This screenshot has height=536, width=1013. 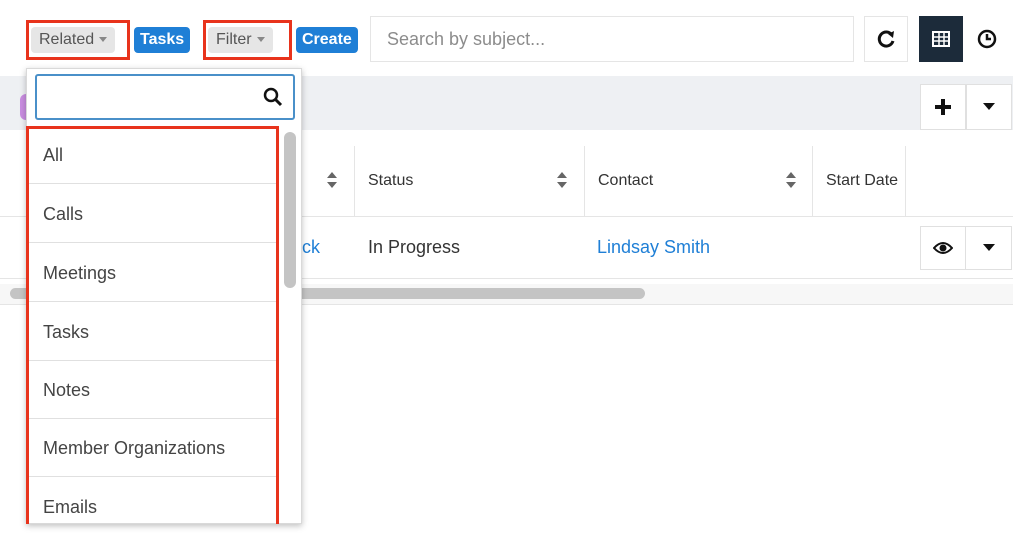 I want to click on plus-icon, so click(x=943, y=107).